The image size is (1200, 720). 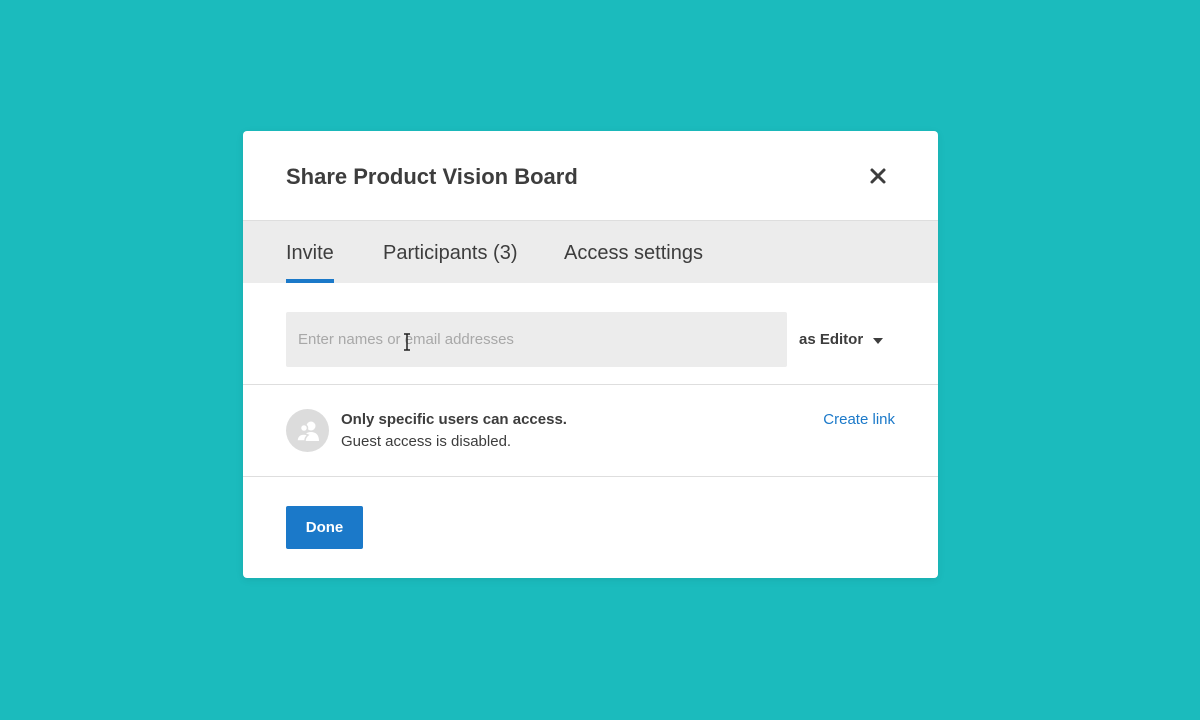 I want to click on role-dropdown: as Editor, so click(x=831, y=339).